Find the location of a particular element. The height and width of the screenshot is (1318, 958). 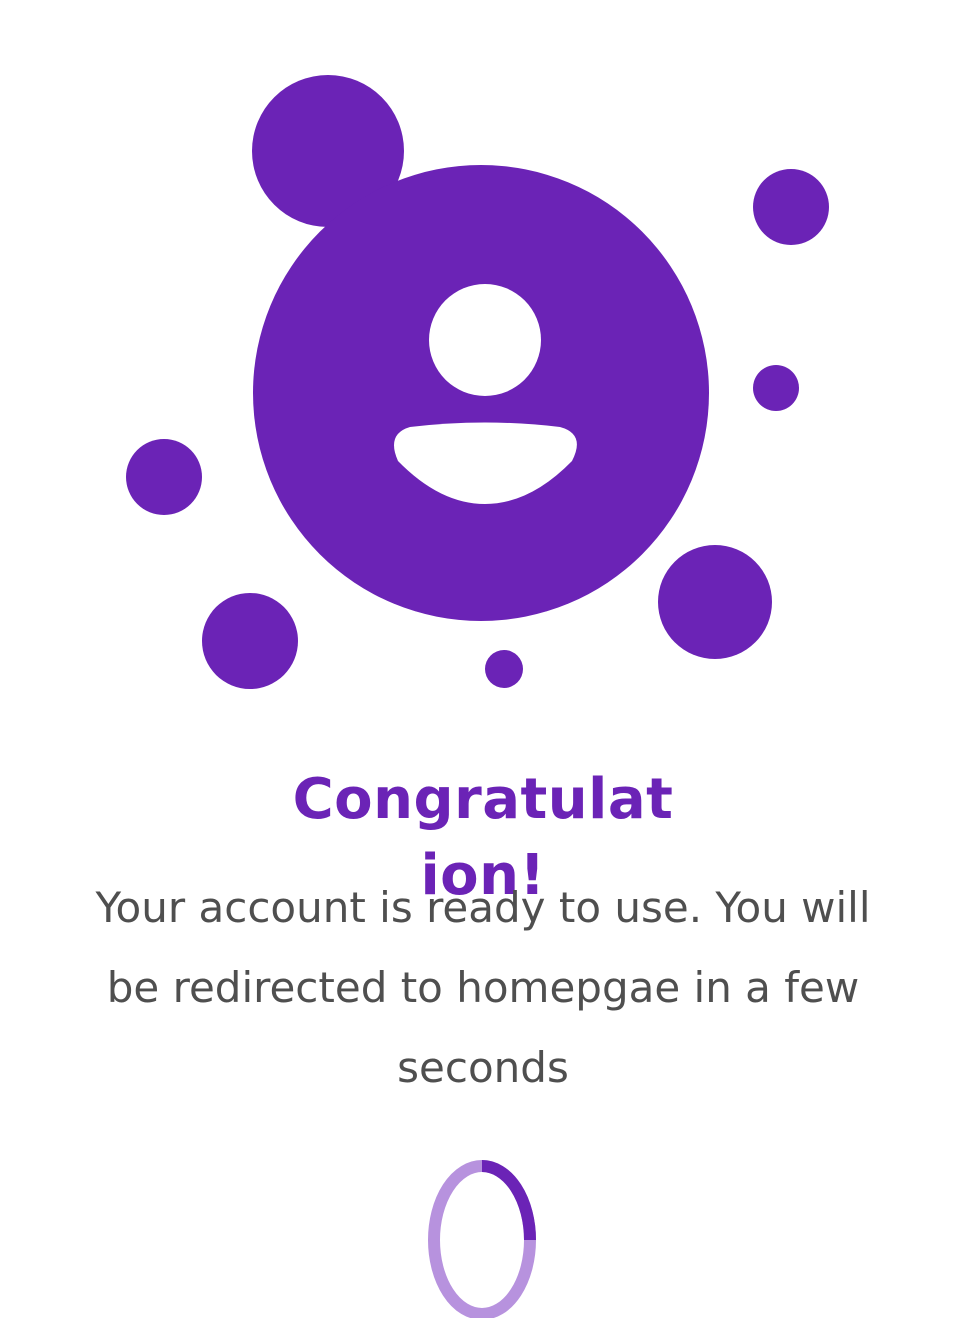

bubble-bottom-left is located at coordinates (250, 641).